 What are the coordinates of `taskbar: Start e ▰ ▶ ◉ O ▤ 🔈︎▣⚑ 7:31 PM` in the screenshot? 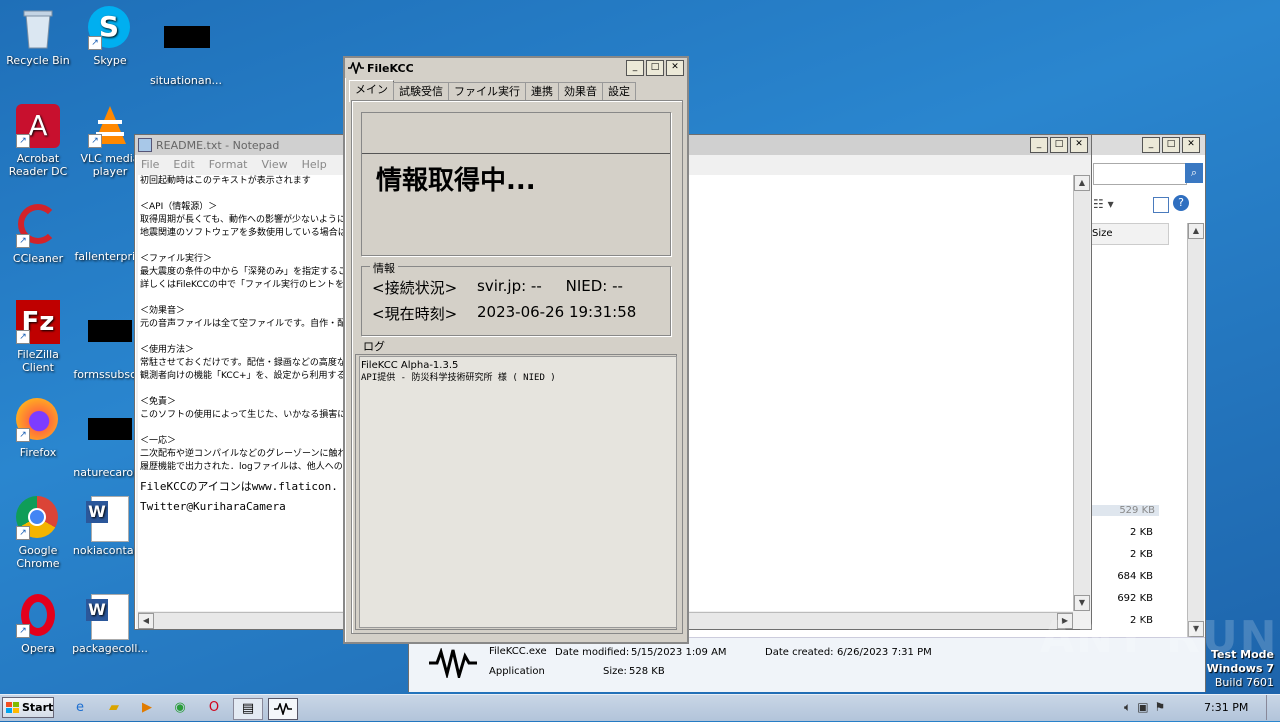 It's located at (640, 707).